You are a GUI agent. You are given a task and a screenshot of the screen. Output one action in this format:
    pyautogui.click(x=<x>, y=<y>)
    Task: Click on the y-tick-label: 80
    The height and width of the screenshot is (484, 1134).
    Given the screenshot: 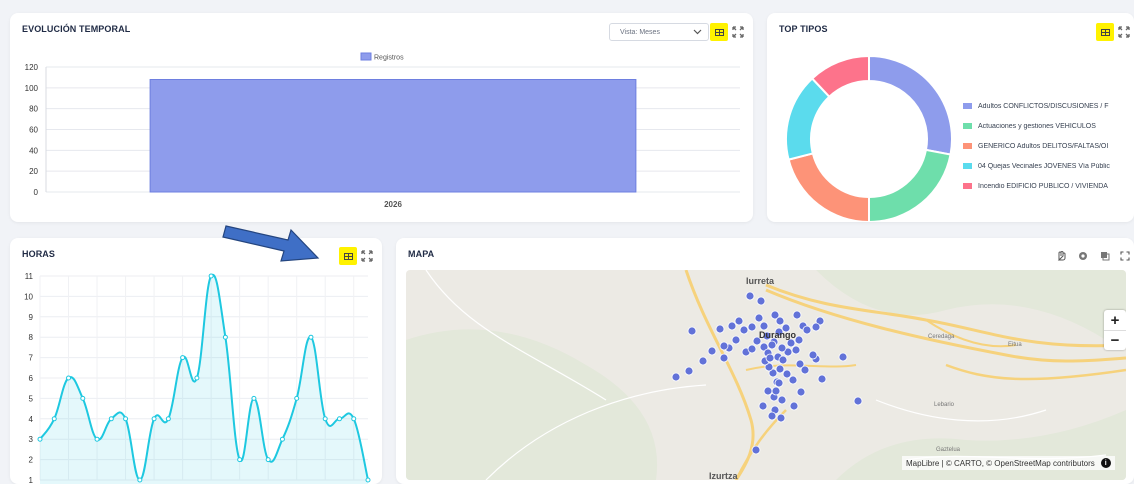 What is the action you would take?
    pyautogui.click(x=33, y=109)
    